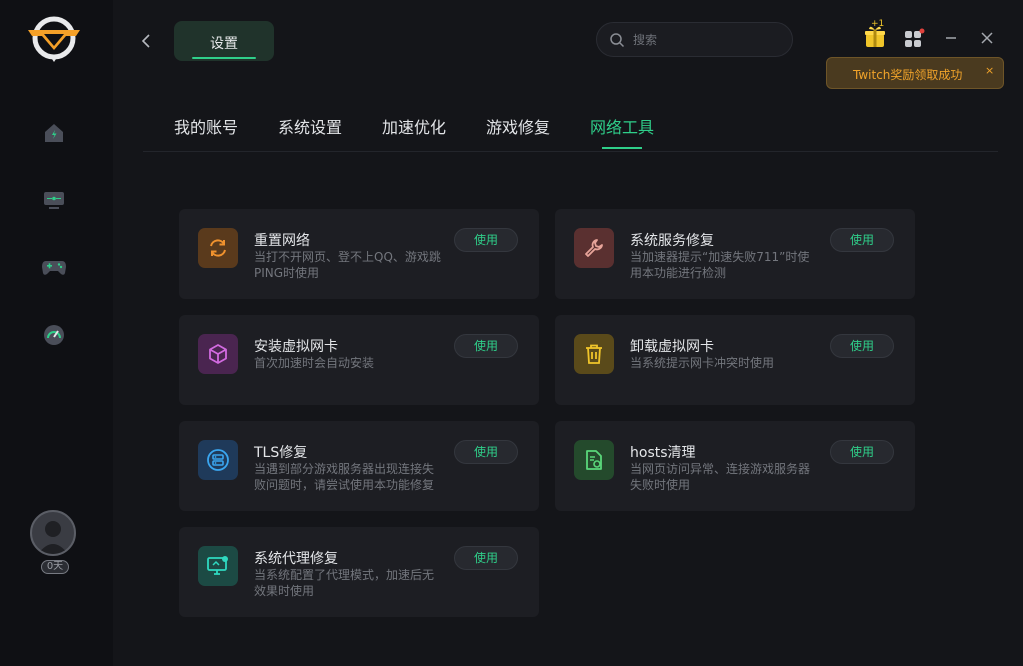  I want to click on avatar, so click(53, 533).